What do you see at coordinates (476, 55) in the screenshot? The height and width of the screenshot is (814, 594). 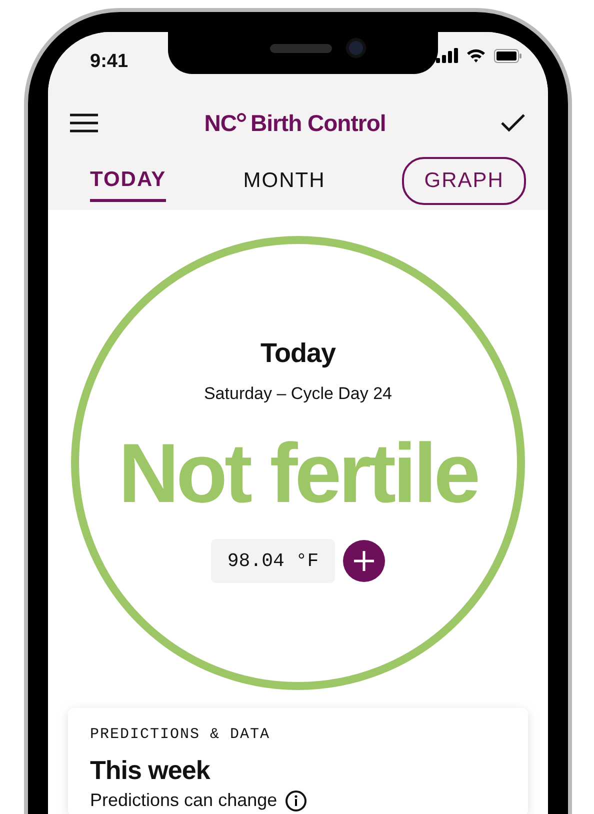 I see `wifi-icon` at bounding box center [476, 55].